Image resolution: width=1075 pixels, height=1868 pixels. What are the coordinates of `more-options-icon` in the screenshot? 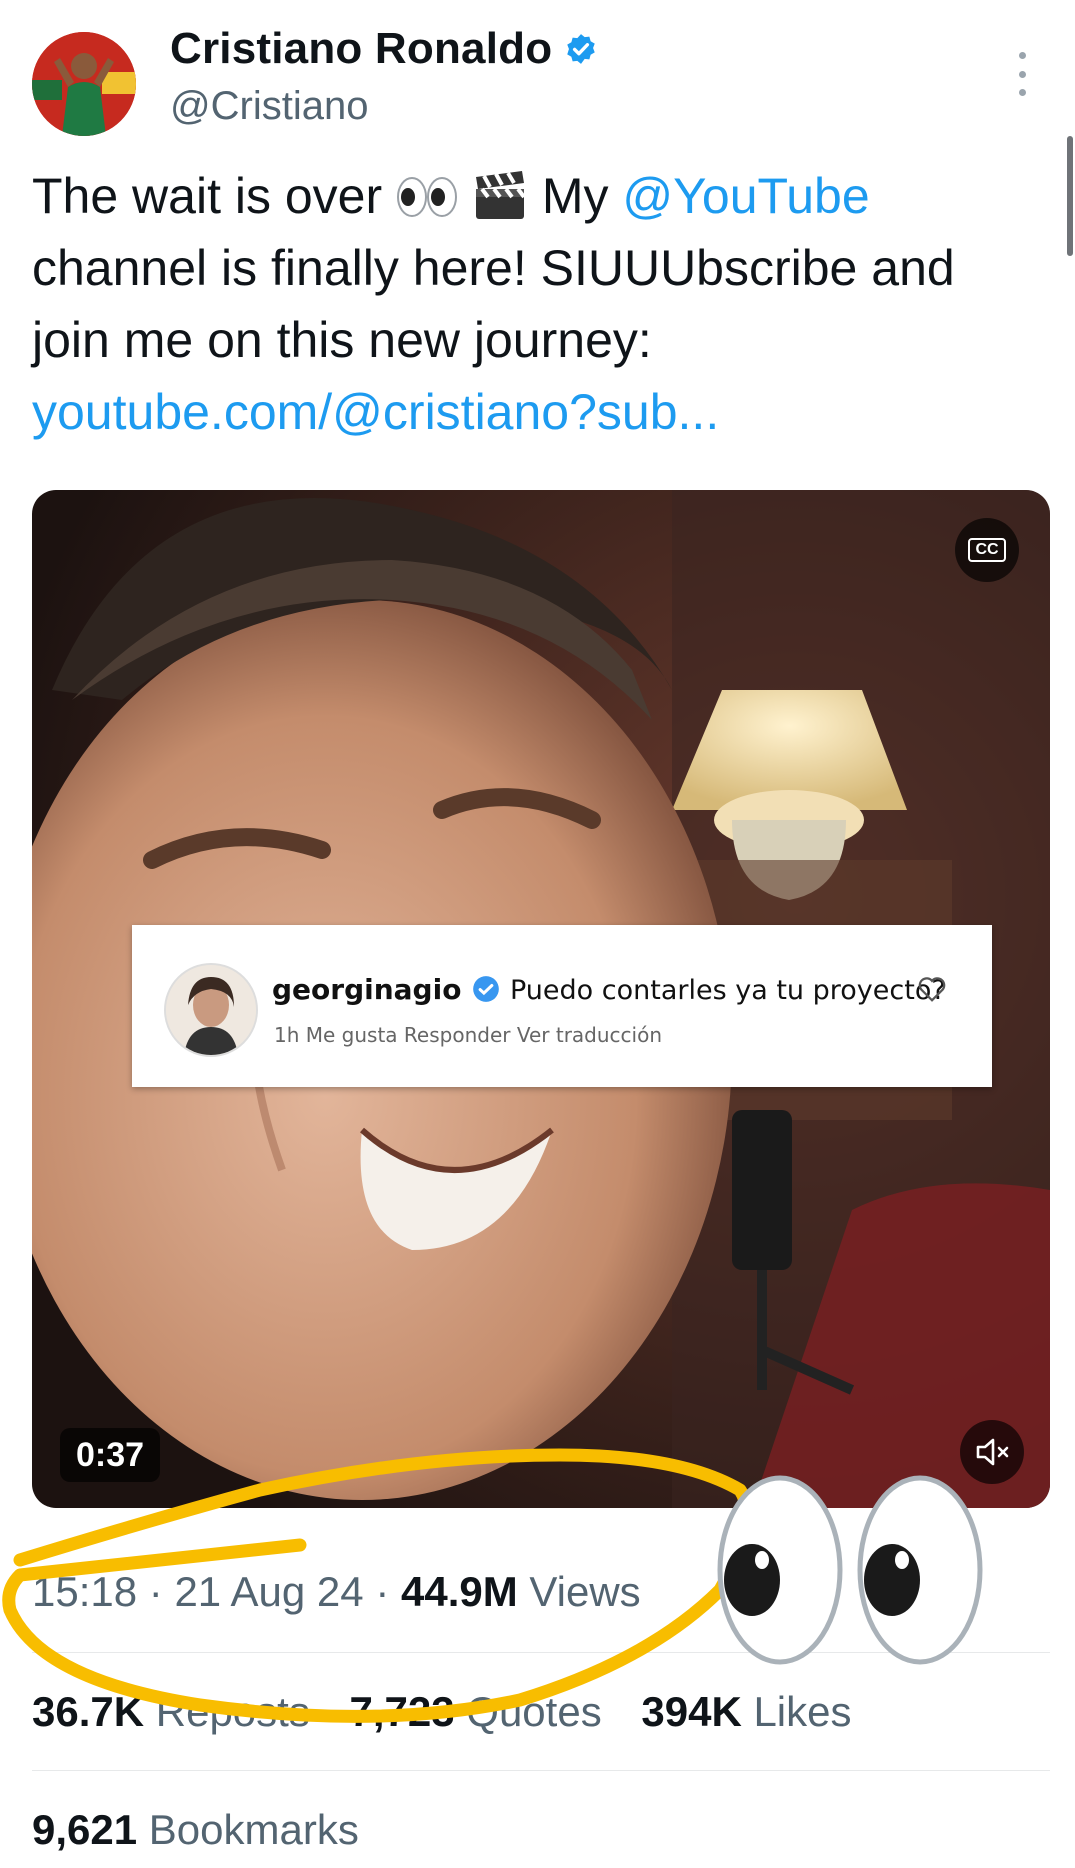 It's located at (1022, 74).